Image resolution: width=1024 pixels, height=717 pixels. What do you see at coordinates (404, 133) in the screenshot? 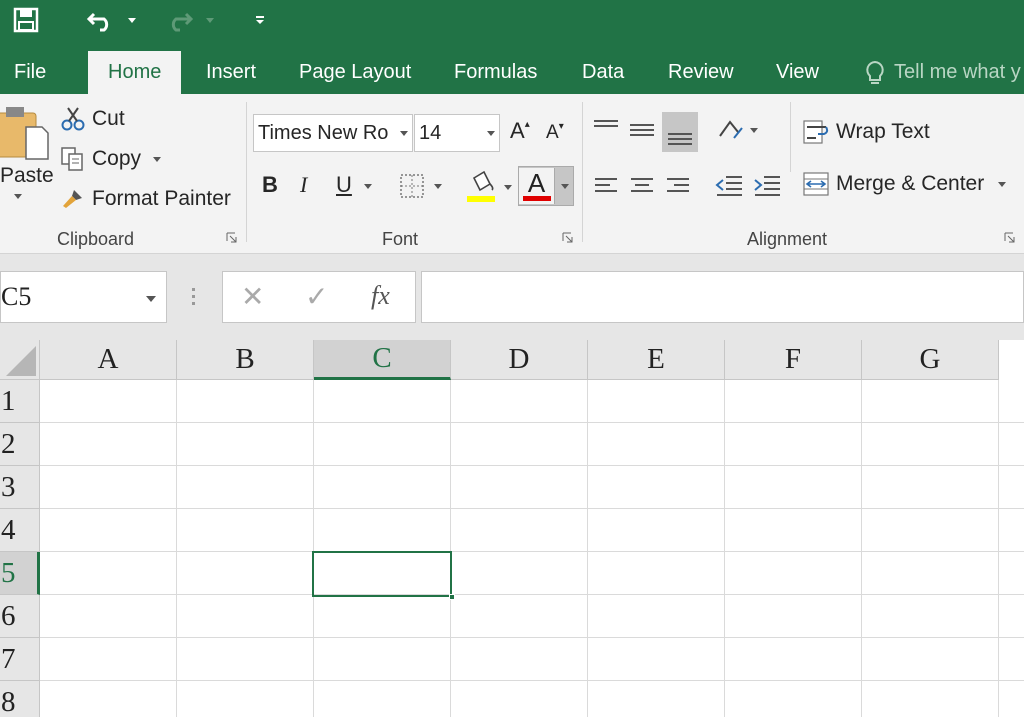
I see `font-name-dropdown-icon` at bounding box center [404, 133].